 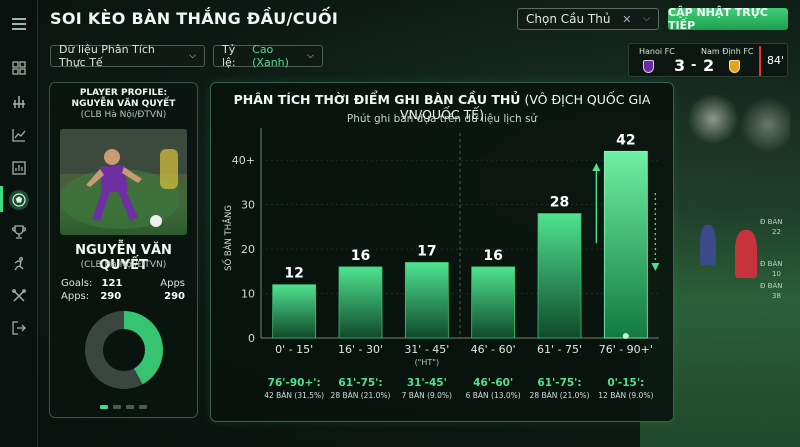 What do you see at coordinates (626, 19) in the screenshot?
I see `clear-icon: ✕` at bounding box center [626, 19].